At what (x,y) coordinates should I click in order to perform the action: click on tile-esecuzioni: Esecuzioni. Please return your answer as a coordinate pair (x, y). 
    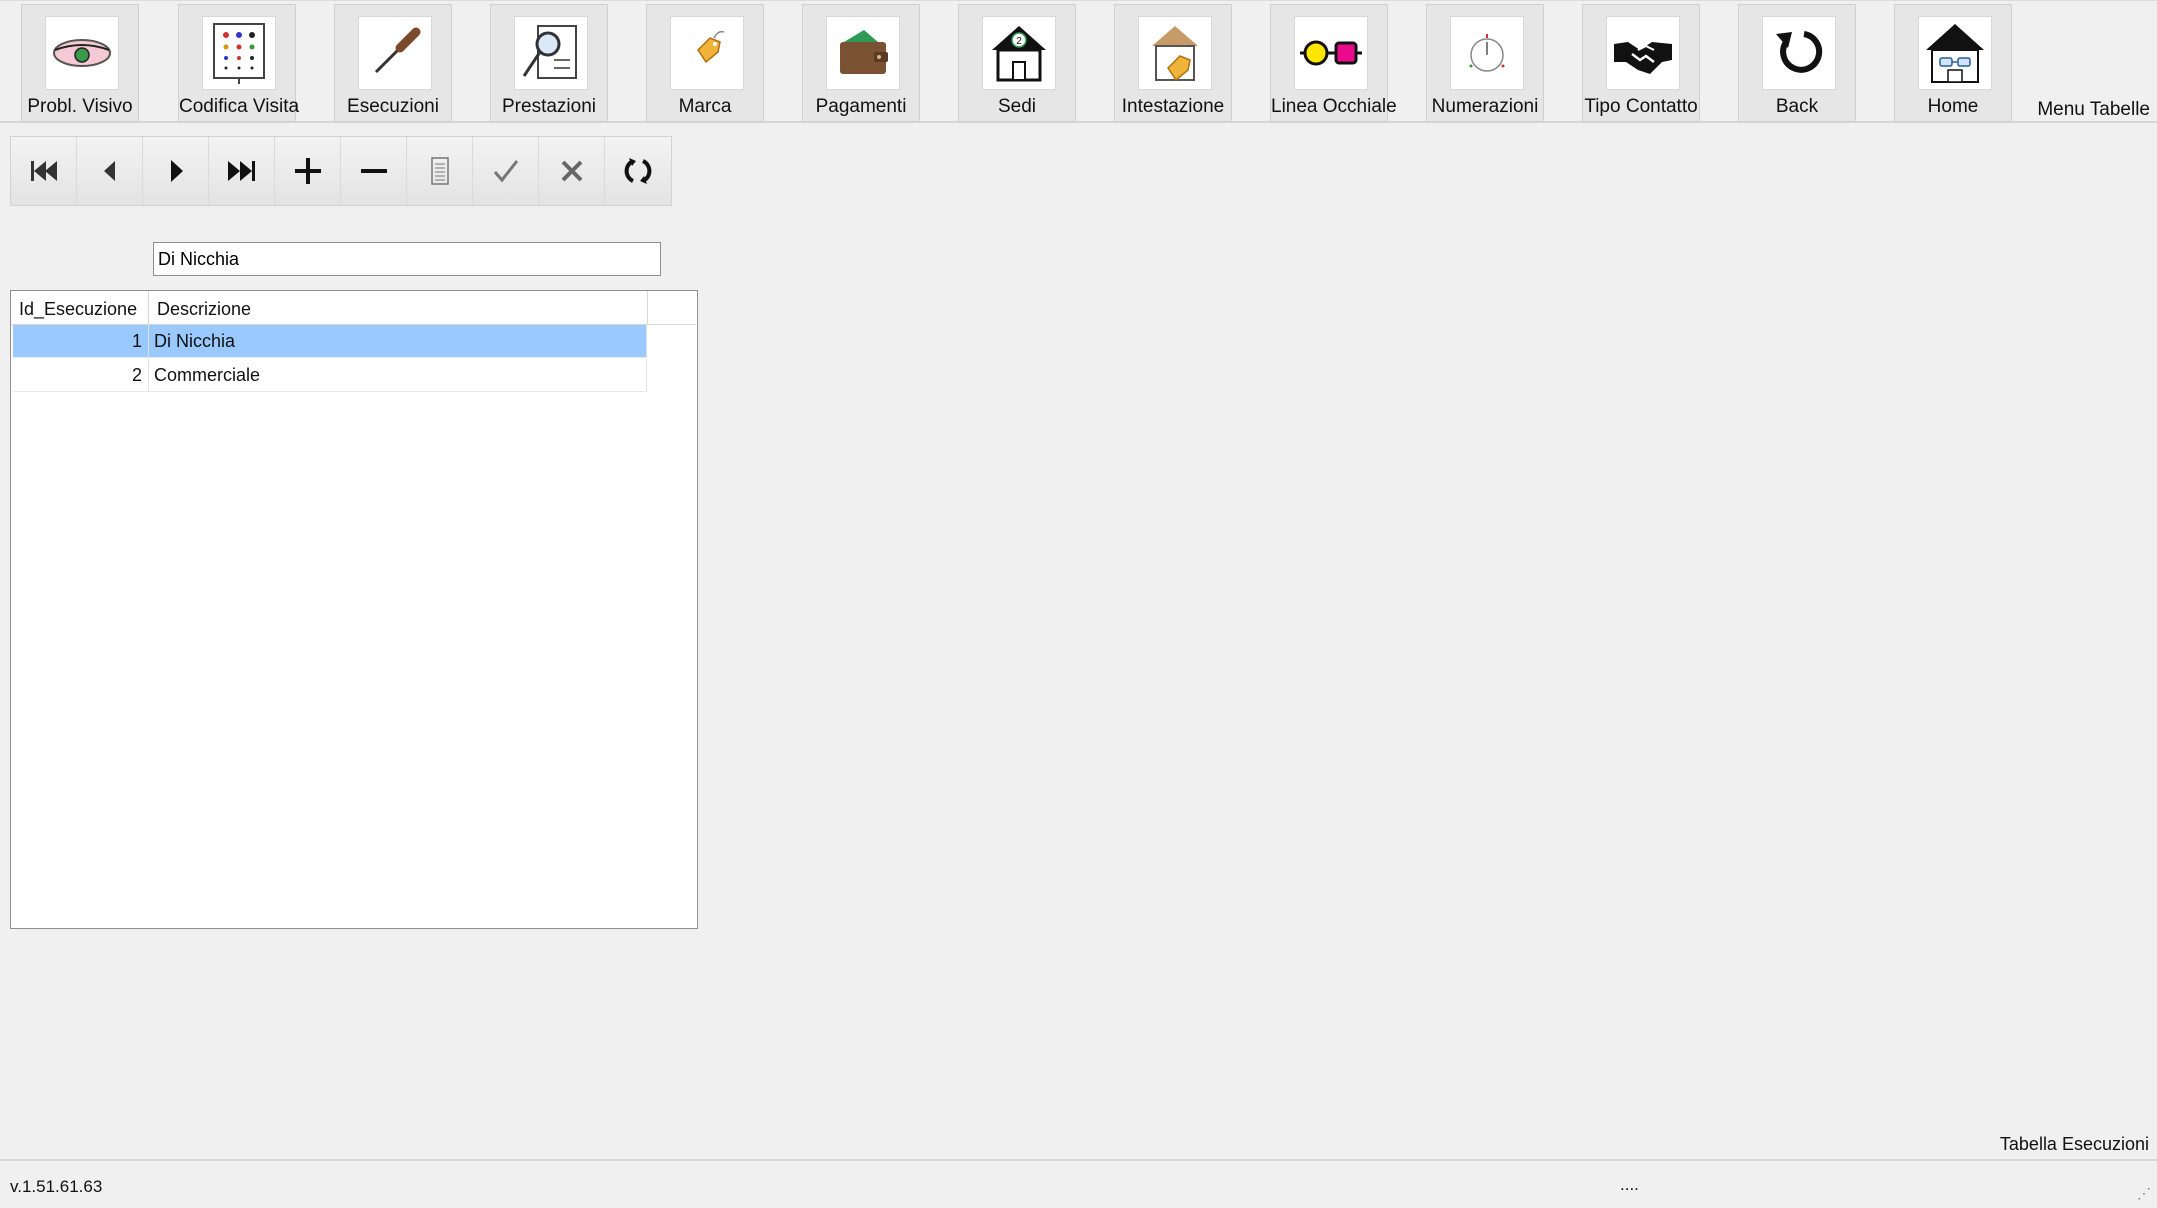
    Looking at the image, I should click on (393, 63).